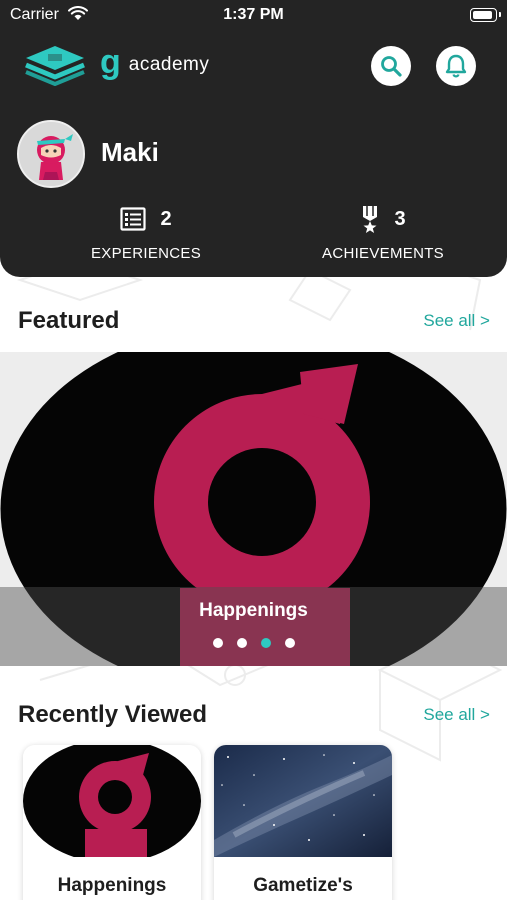 The width and height of the screenshot is (507, 900). What do you see at coordinates (110, 62) in the screenshot?
I see `brand-letter: g` at bounding box center [110, 62].